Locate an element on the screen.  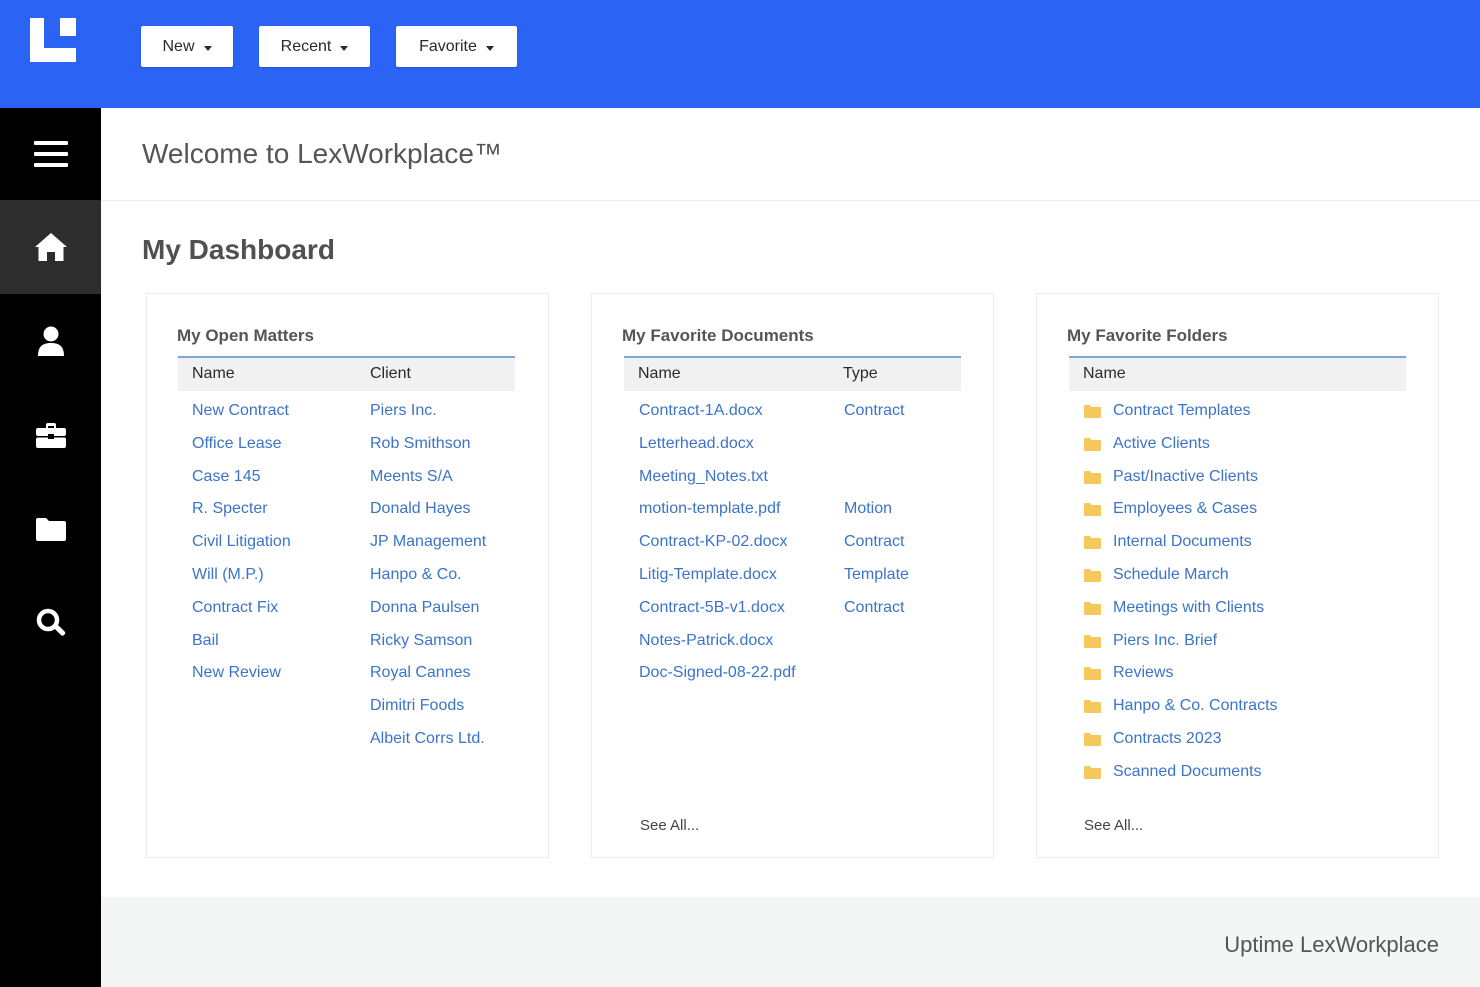
folder-name-link: Active Clients is located at coordinates (1161, 444).